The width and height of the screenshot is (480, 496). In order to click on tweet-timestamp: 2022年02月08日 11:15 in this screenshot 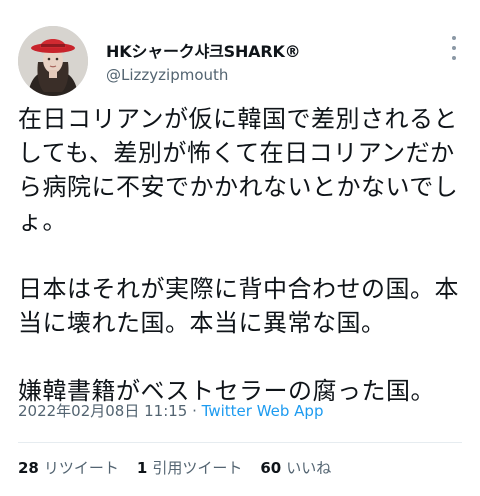, I will do `click(102, 411)`.